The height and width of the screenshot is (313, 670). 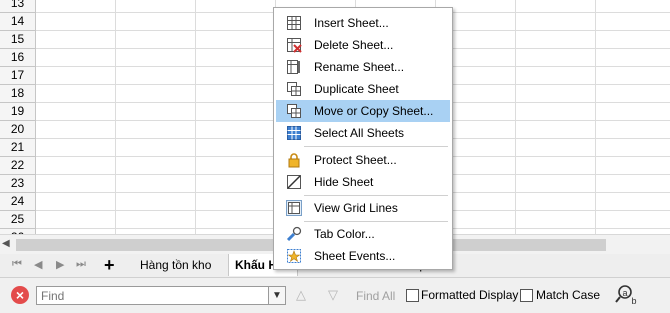 I want to click on row-header: 16, so click(x=18, y=58).